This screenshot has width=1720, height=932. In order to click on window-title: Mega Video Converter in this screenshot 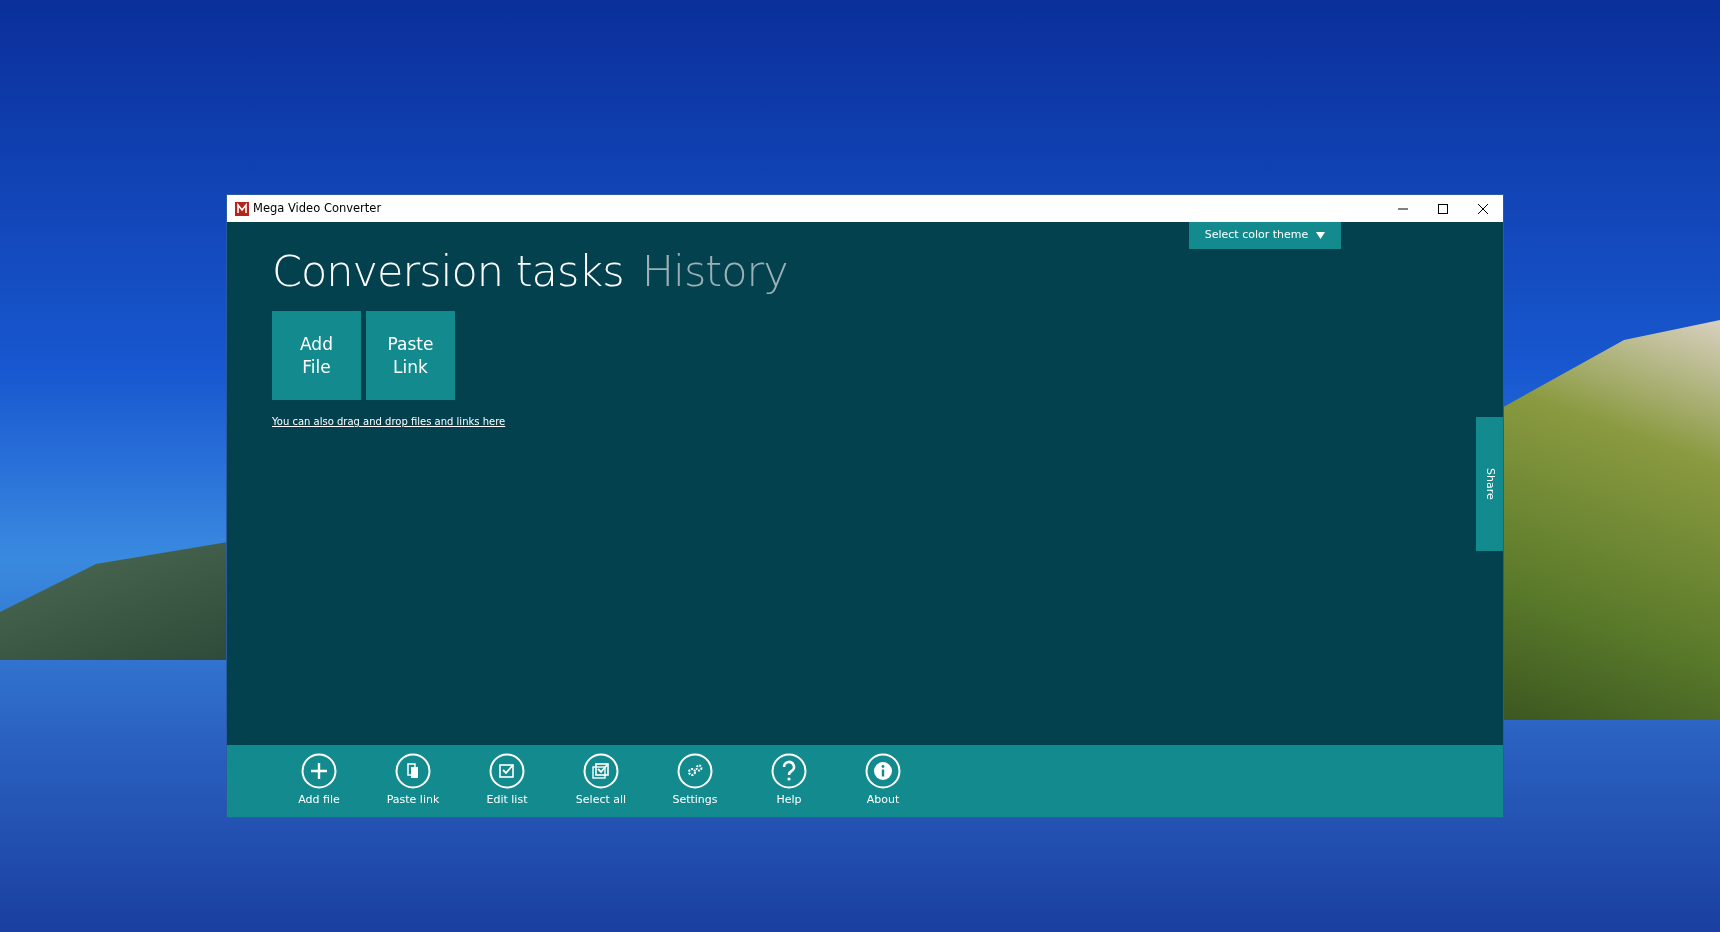, I will do `click(317, 208)`.